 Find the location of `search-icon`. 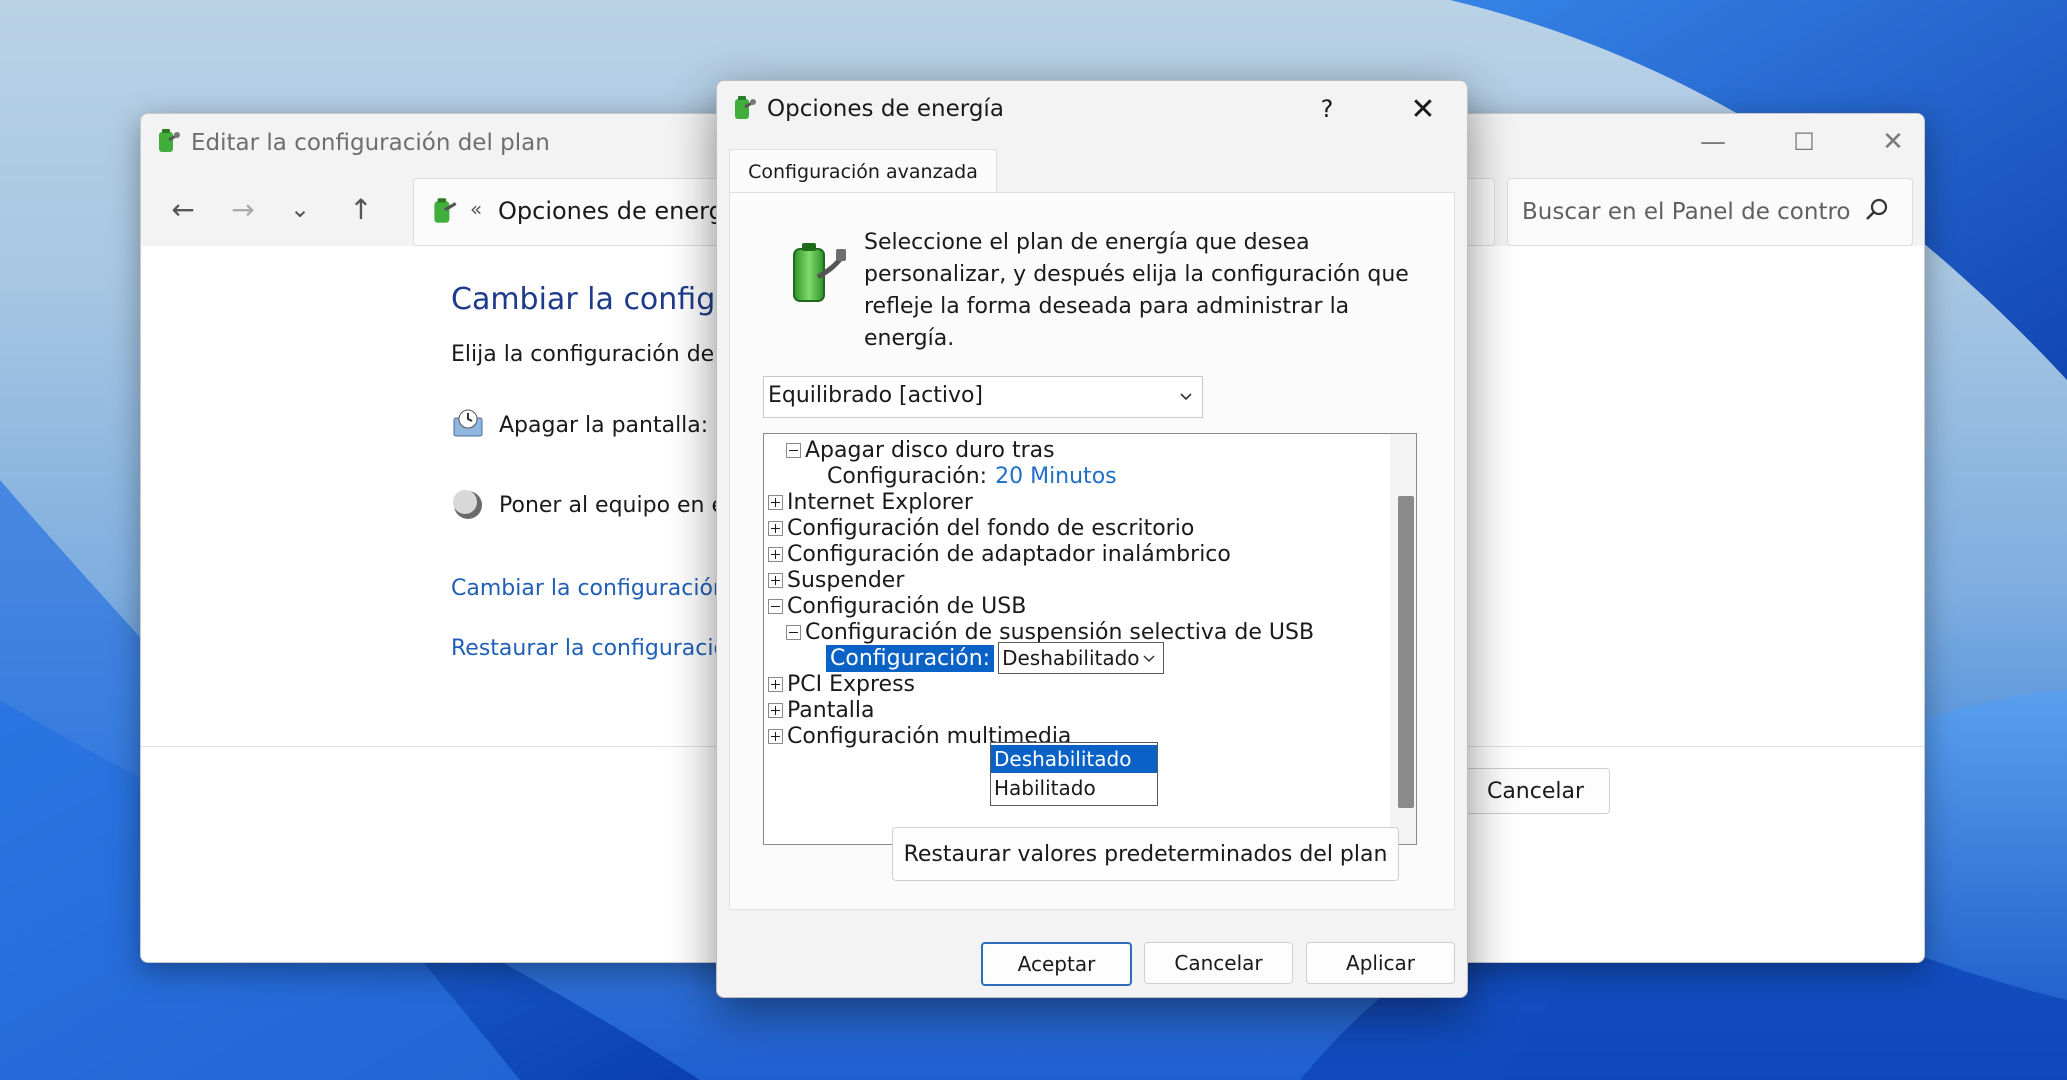

search-icon is located at coordinates (1877, 210).